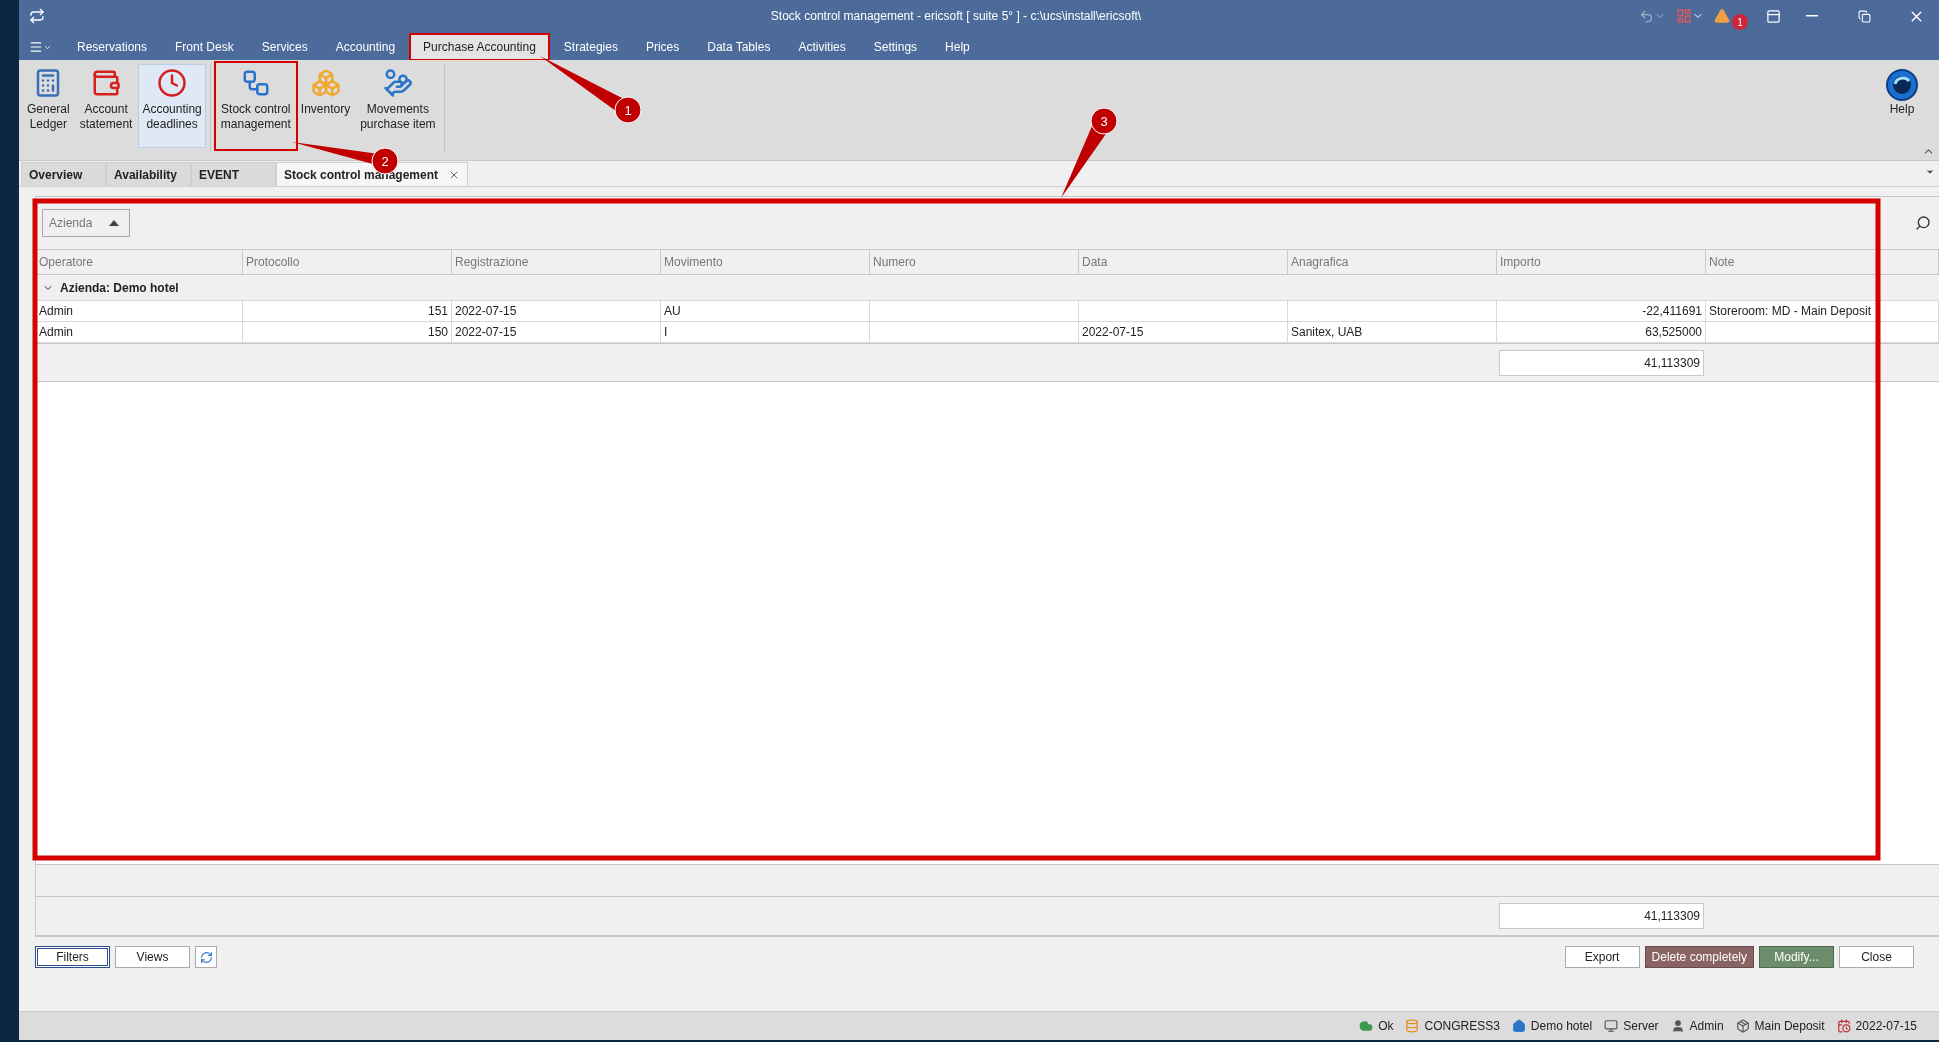 The height and width of the screenshot is (1042, 1939). What do you see at coordinates (148, 174) in the screenshot?
I see `document-tab: Availability` at bounding box center [148, 174].